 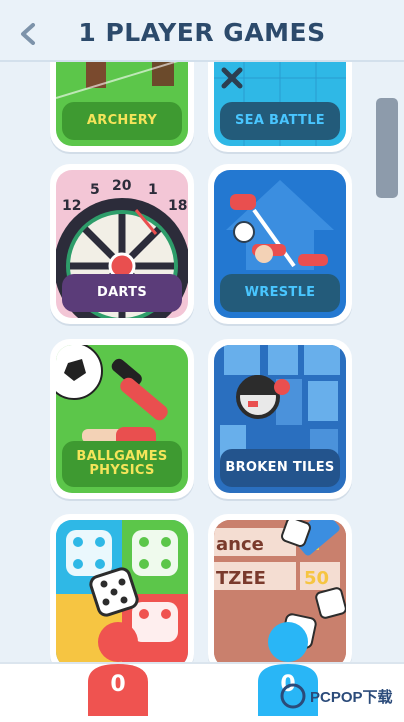 I want to click on game-tile-ballgames-physics: BALLGAMES PHYSICS, so click(x=122, y=419).